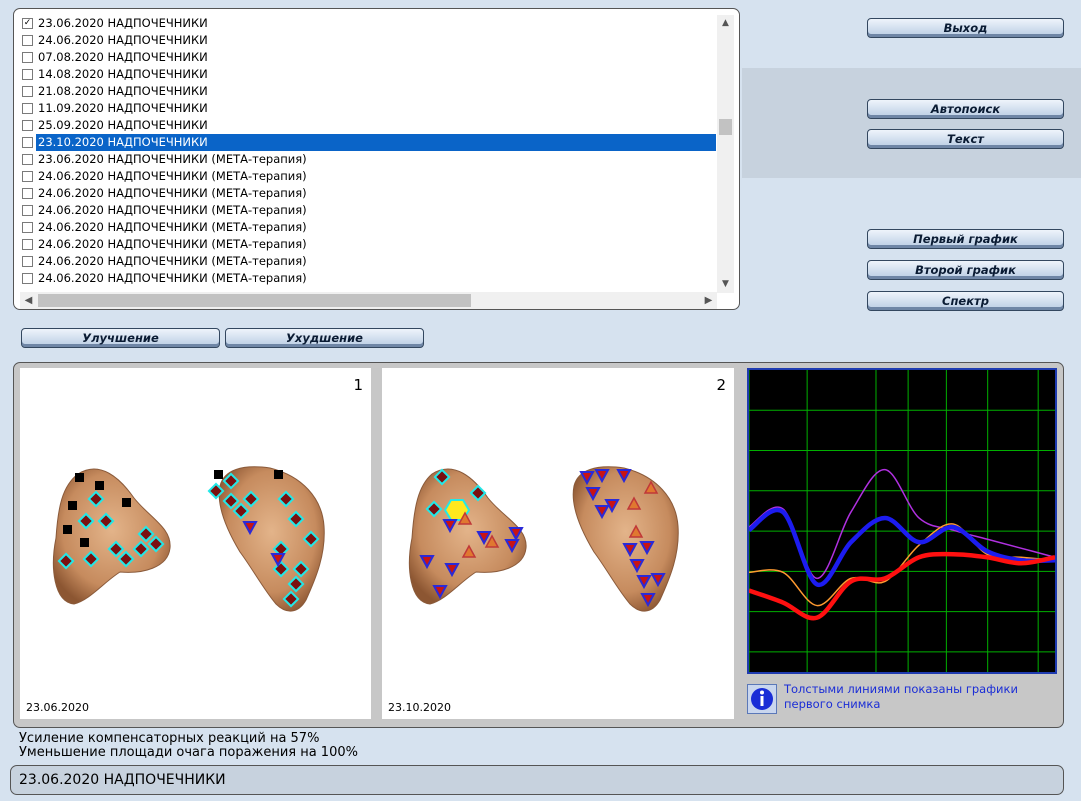 The image size is (1081, 801). I want to click on spectrum-button: Спектр, so click(965, 301).